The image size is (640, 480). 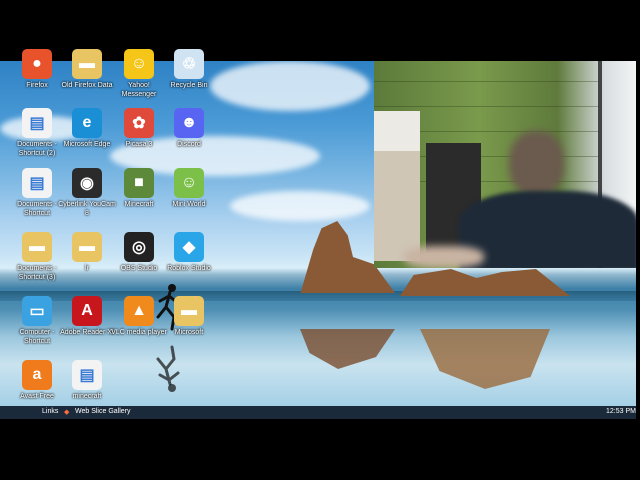 What do you see at coordinates (103, 411) in the screenshot?
I see `web-slice-gallery-link: Web Slice Gallery` at bounding box center [103, 411].